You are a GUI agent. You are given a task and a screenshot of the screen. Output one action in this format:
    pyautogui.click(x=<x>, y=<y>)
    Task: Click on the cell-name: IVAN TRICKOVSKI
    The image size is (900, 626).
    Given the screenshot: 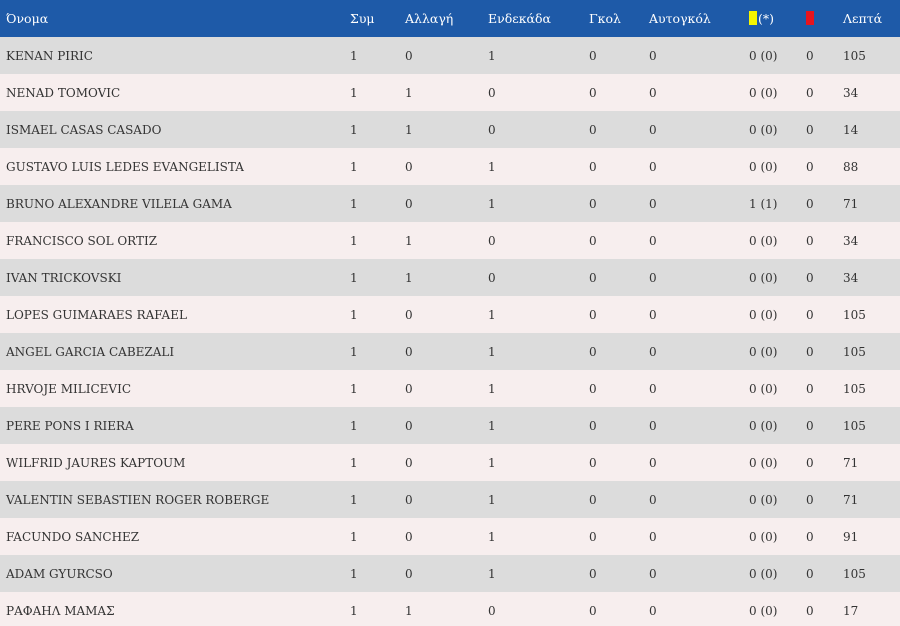 What is the action you would take?
    pyautogui.click(x=175, y=277)
    